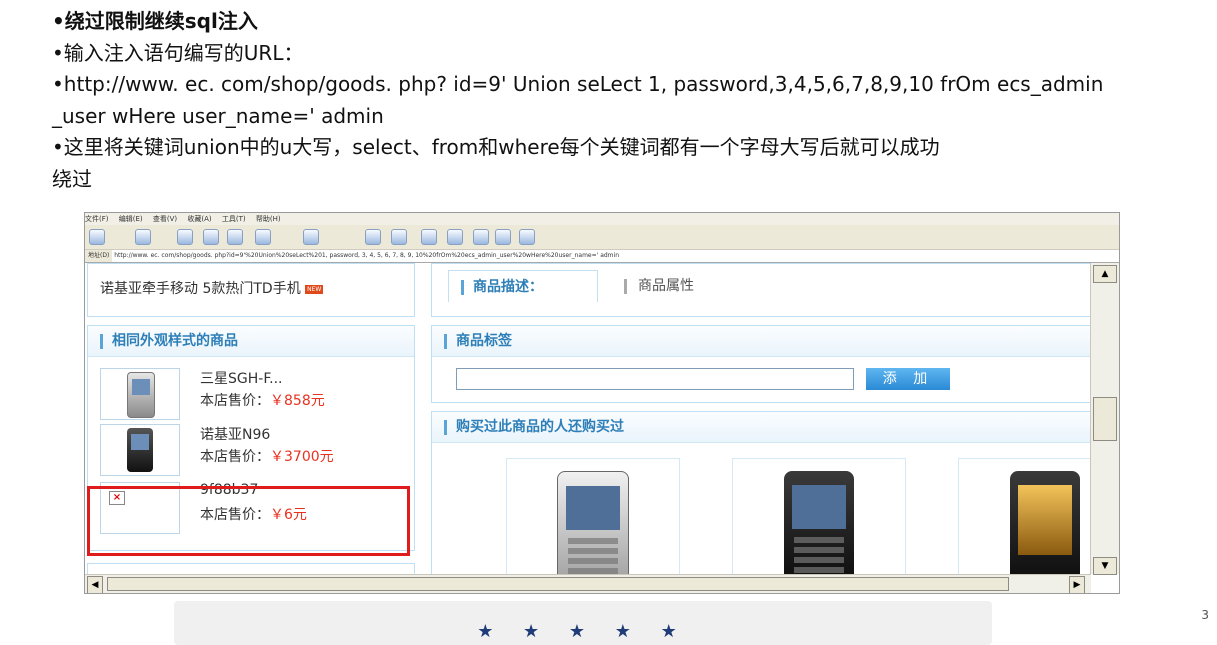 This screenshot has height=645, width=1217. What do you see at coordinates (602, 219) in the screenshot?
I see `browser-menu-bar: 文件(F) 编辑(E) 查看(V) 收藏(A) 工具(T) 帮助(H)` at bounding box center [602, 219].